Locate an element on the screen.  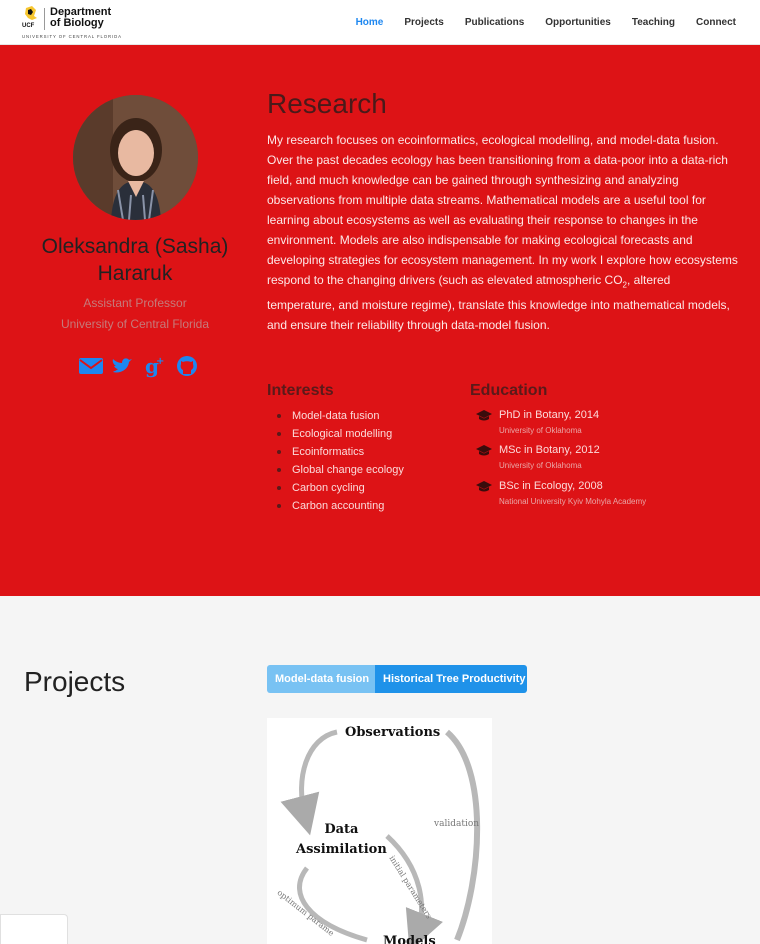
diagram-label-observations: Observations is located at coordinates (393, 732).